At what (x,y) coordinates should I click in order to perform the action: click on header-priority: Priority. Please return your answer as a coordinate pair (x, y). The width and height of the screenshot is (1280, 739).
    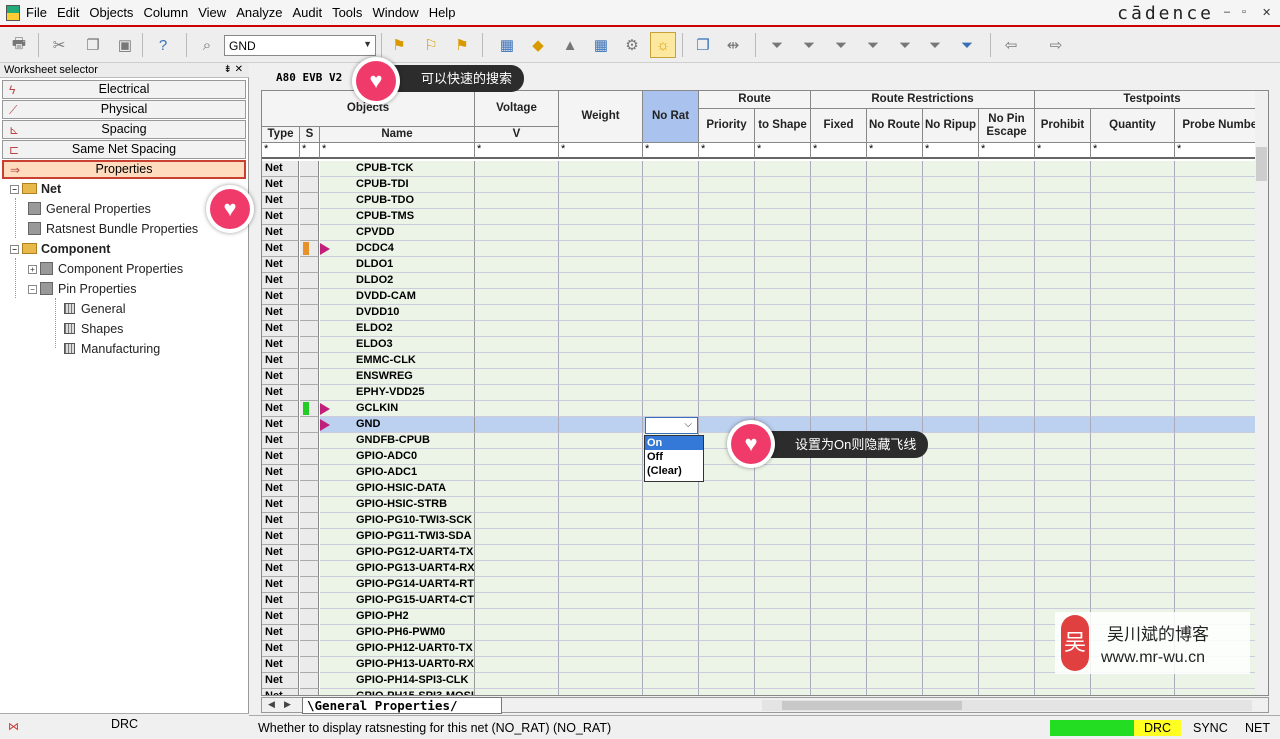
    Looking at the image, I should click on (727, 126).